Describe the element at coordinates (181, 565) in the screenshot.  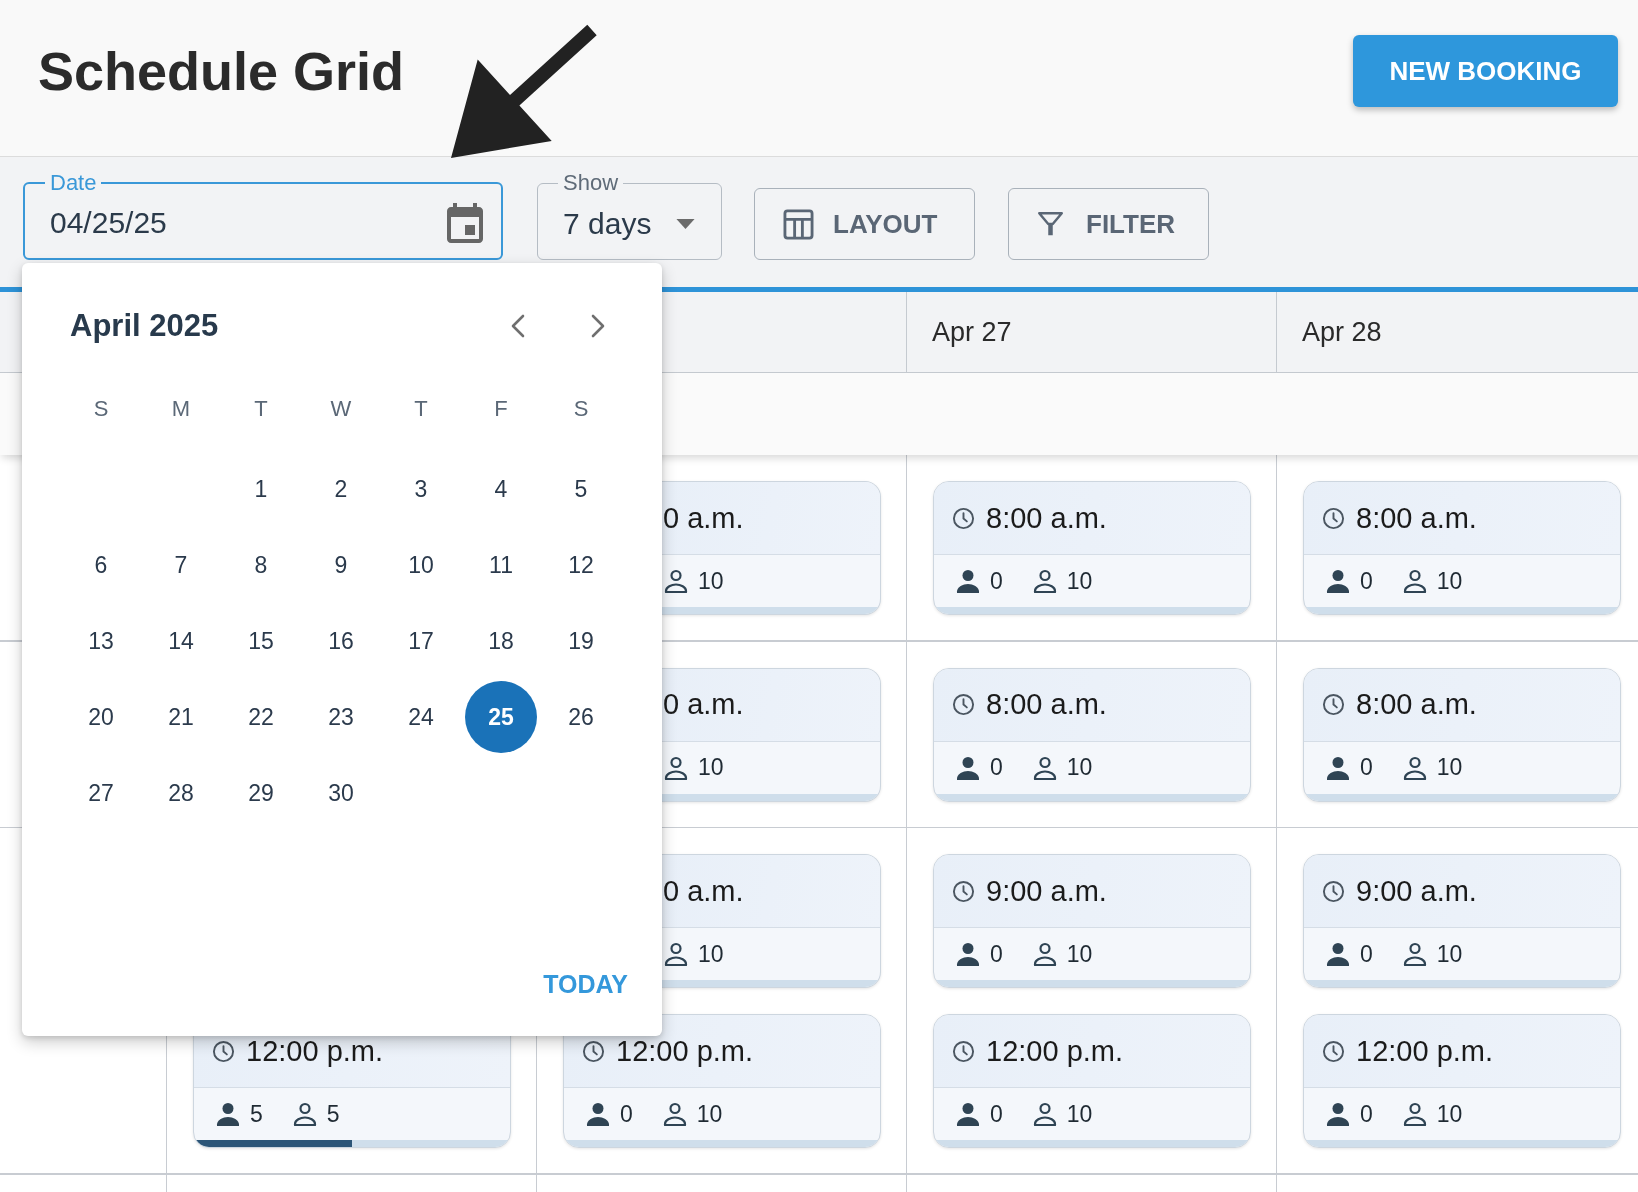
I see `calendar-day: 7` at that location.